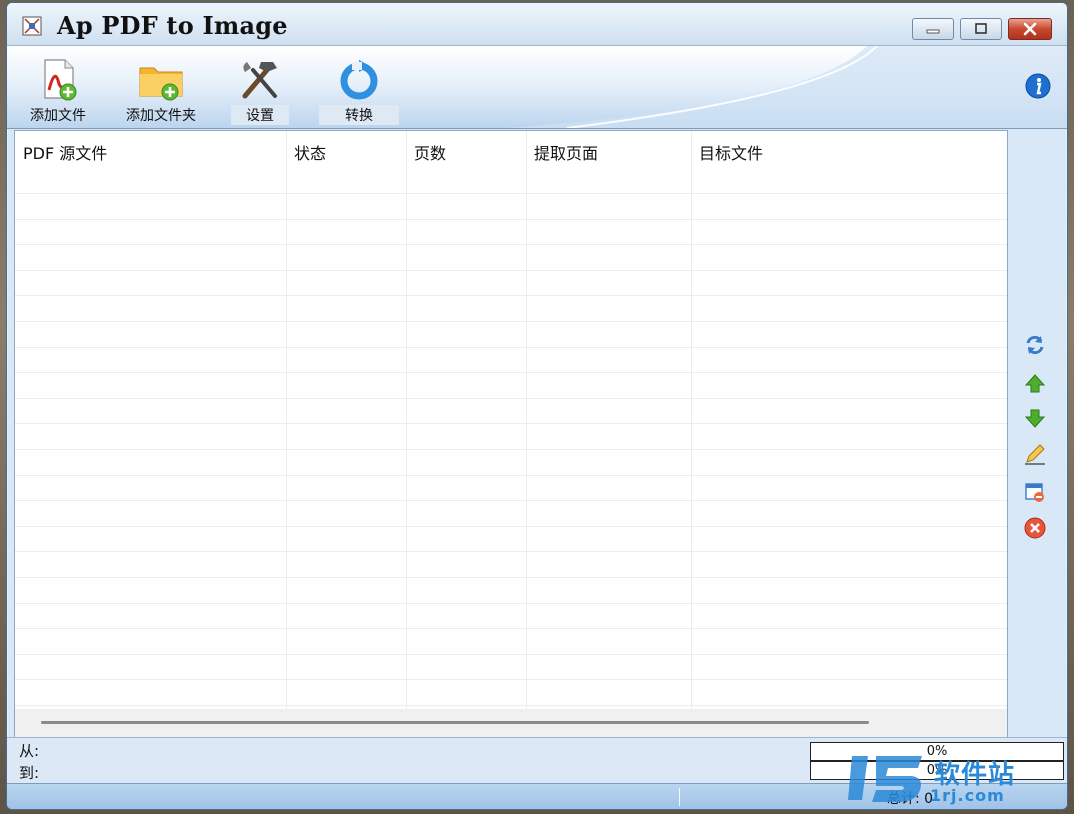 Image resolution: width=1074 pixels, height=814 pixels. I want to click on info-icon, so click(1038, 86).